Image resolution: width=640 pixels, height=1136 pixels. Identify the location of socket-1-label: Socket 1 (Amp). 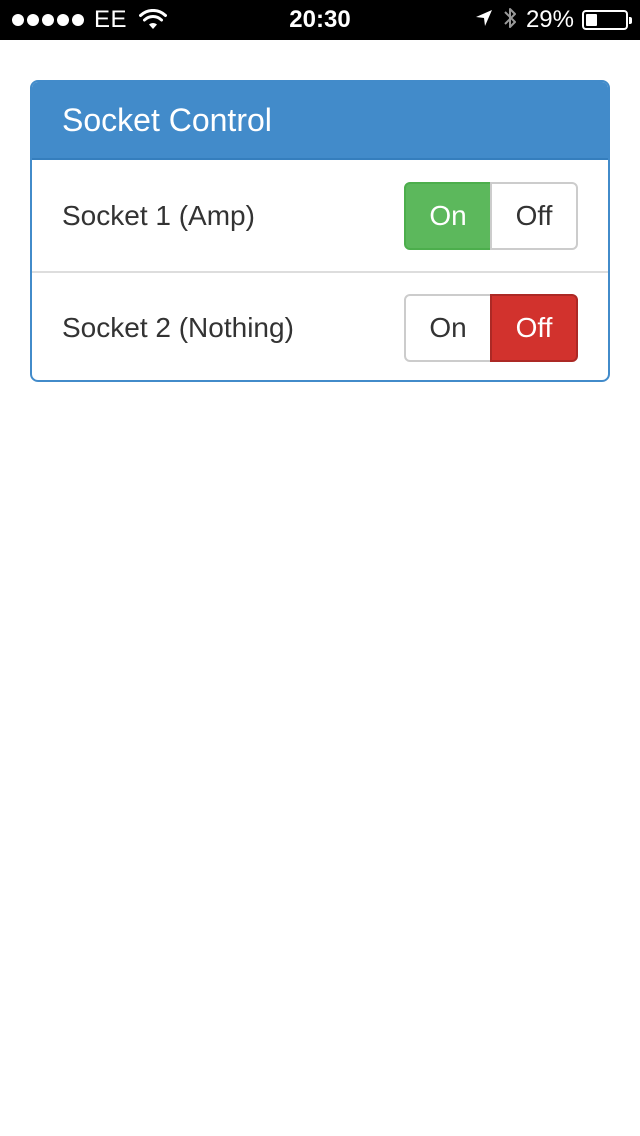
(158, 215).